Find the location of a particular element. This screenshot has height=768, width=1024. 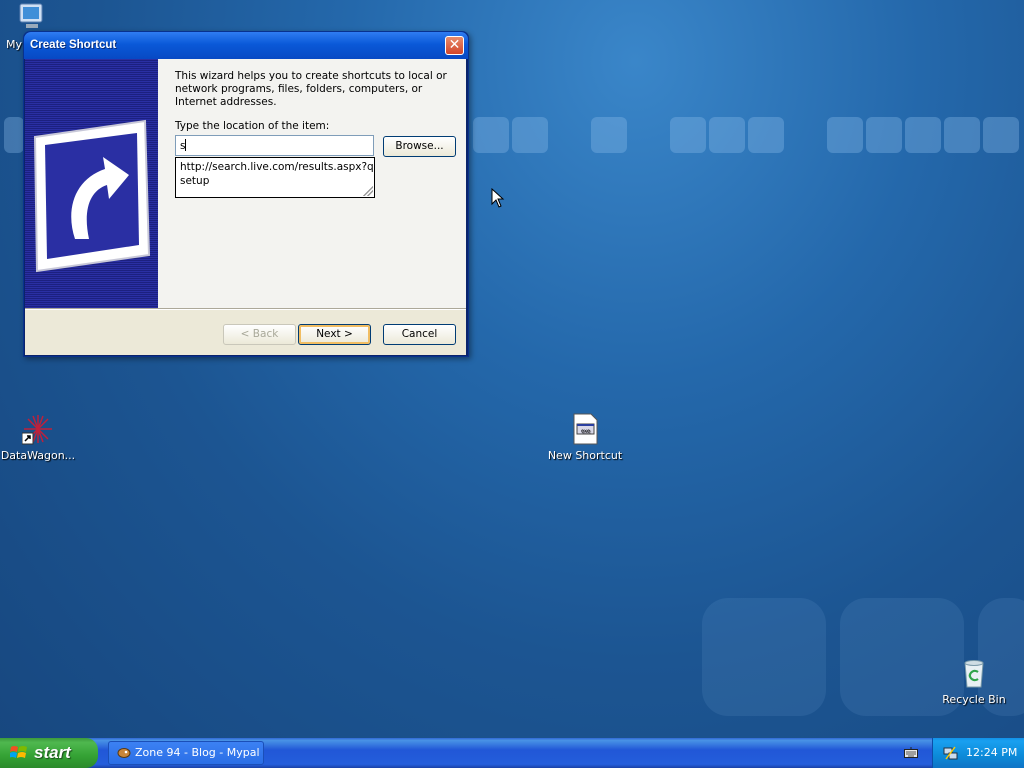

system-tray: 12:24 PM is located at coordinates (978, 753).